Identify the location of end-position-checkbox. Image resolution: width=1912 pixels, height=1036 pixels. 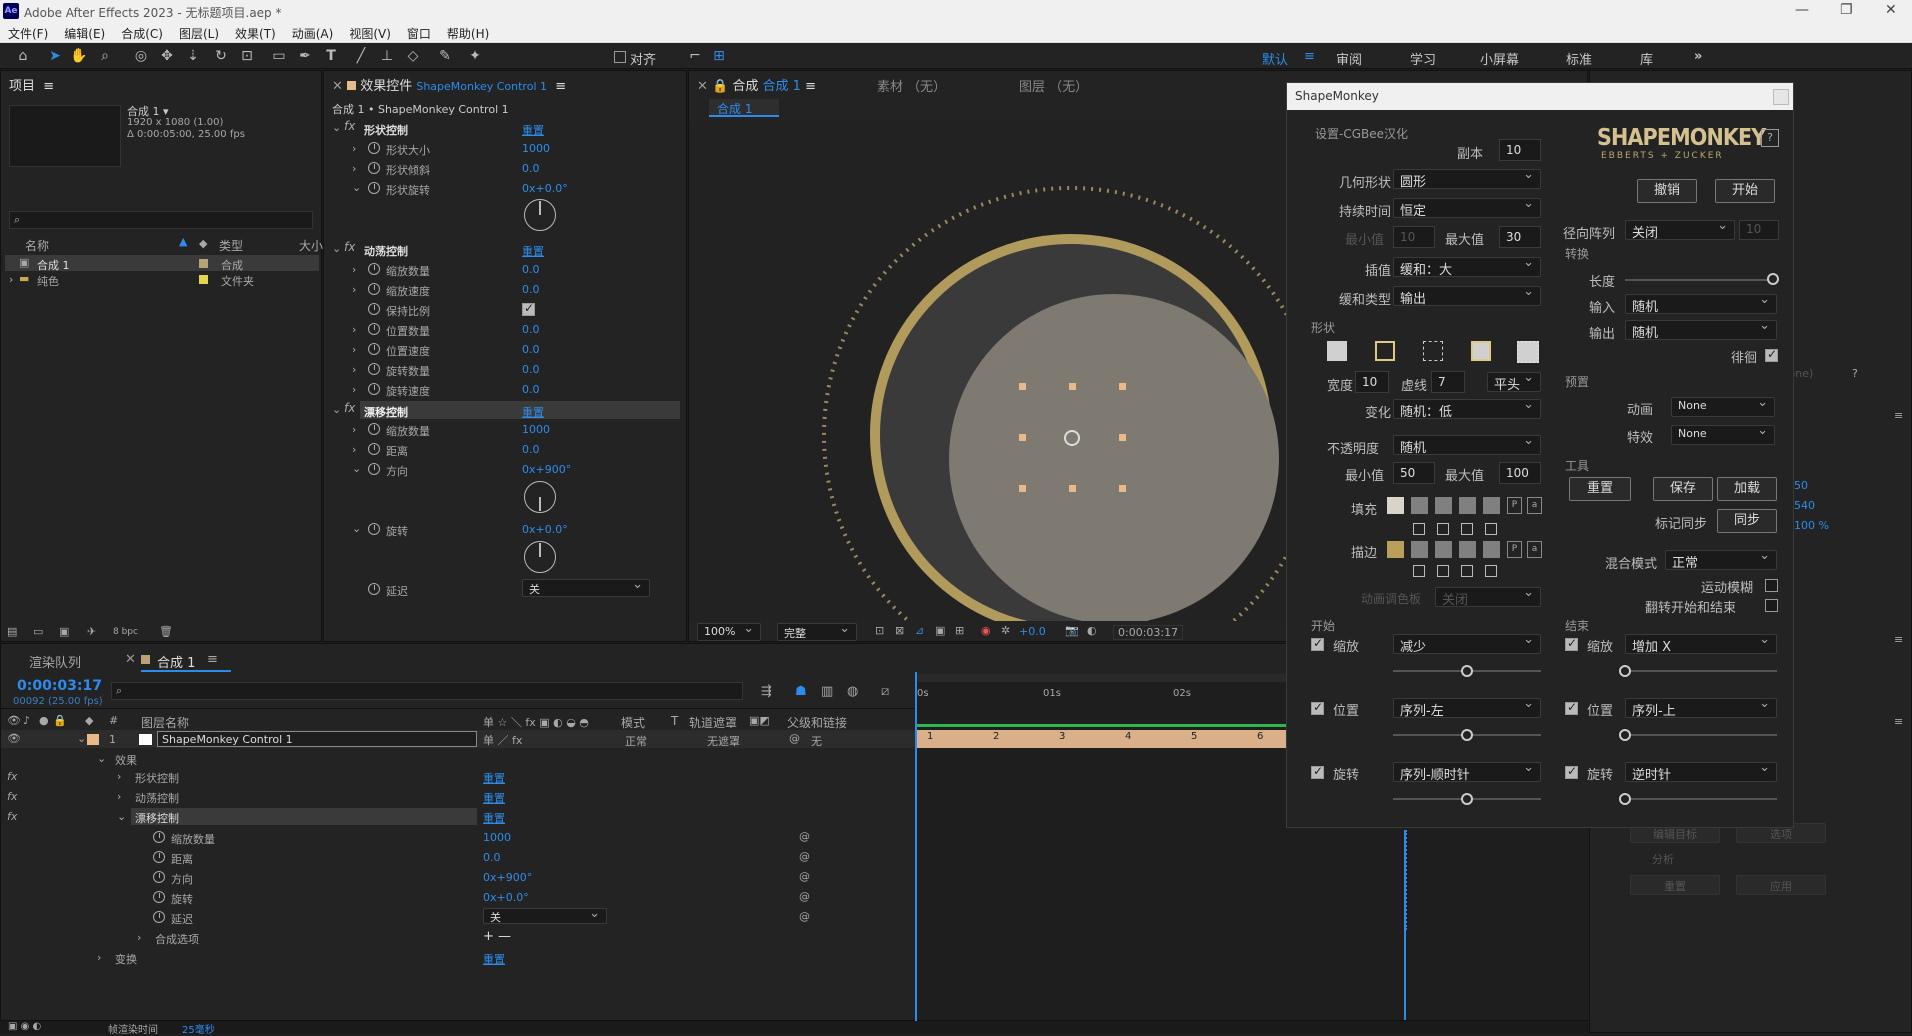
(1571, 707).